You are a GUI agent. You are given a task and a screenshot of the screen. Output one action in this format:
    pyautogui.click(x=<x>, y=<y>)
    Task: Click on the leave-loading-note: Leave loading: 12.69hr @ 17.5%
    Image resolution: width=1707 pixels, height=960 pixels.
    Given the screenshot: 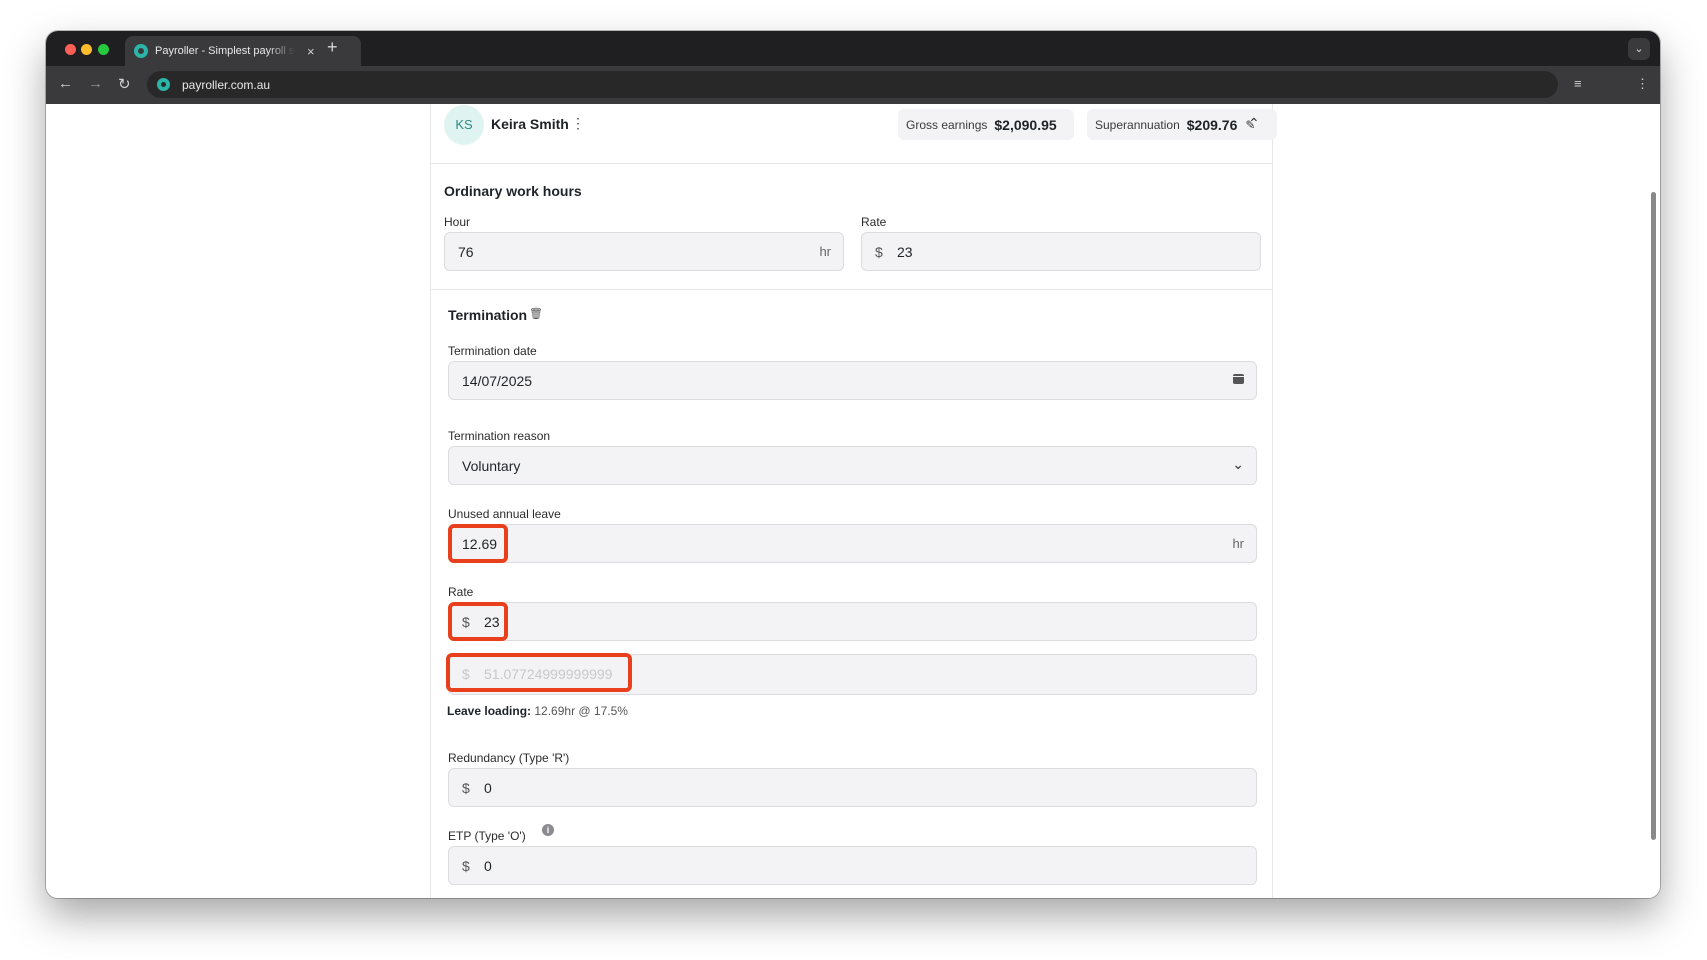 What is the action you would take?
    pyautogui.click(x=537, y=711)
    